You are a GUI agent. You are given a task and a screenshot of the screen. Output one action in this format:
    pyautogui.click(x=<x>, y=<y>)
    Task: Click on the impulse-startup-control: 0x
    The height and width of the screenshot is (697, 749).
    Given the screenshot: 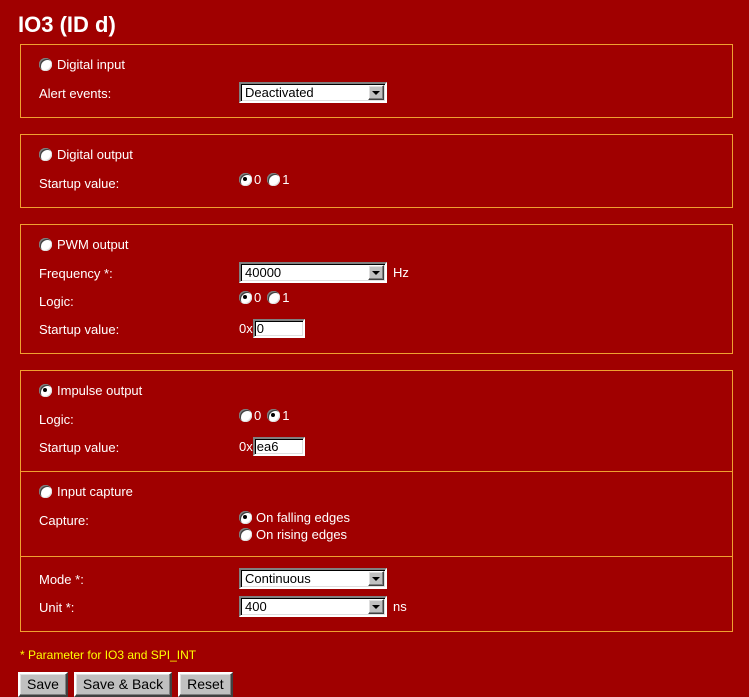 What is the action you would take?
    pyautogui.click(x=272, y=446)
    